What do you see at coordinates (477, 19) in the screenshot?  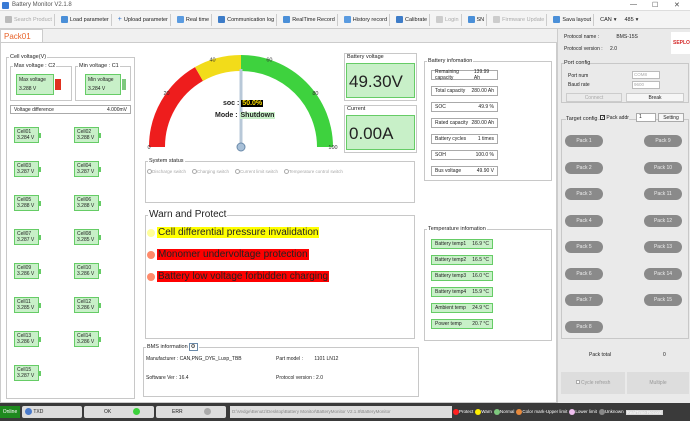 I see `sn-button: SN` at bounding box center [477, 19].